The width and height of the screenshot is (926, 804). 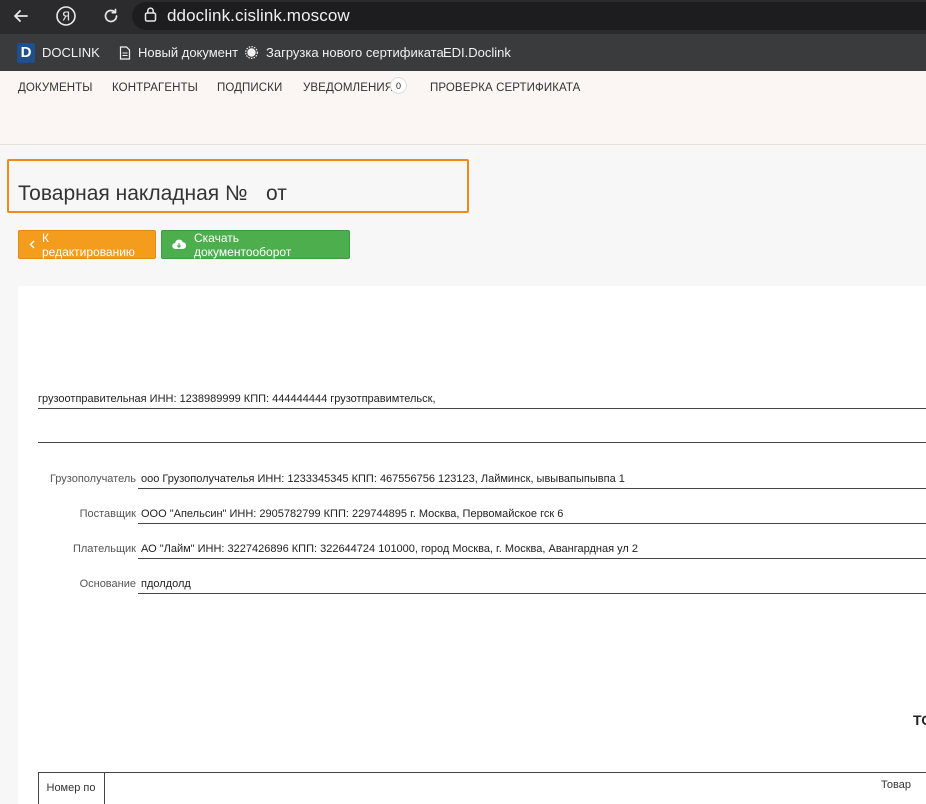 I want to click on consignee-underline, so click(x=532, y=488).